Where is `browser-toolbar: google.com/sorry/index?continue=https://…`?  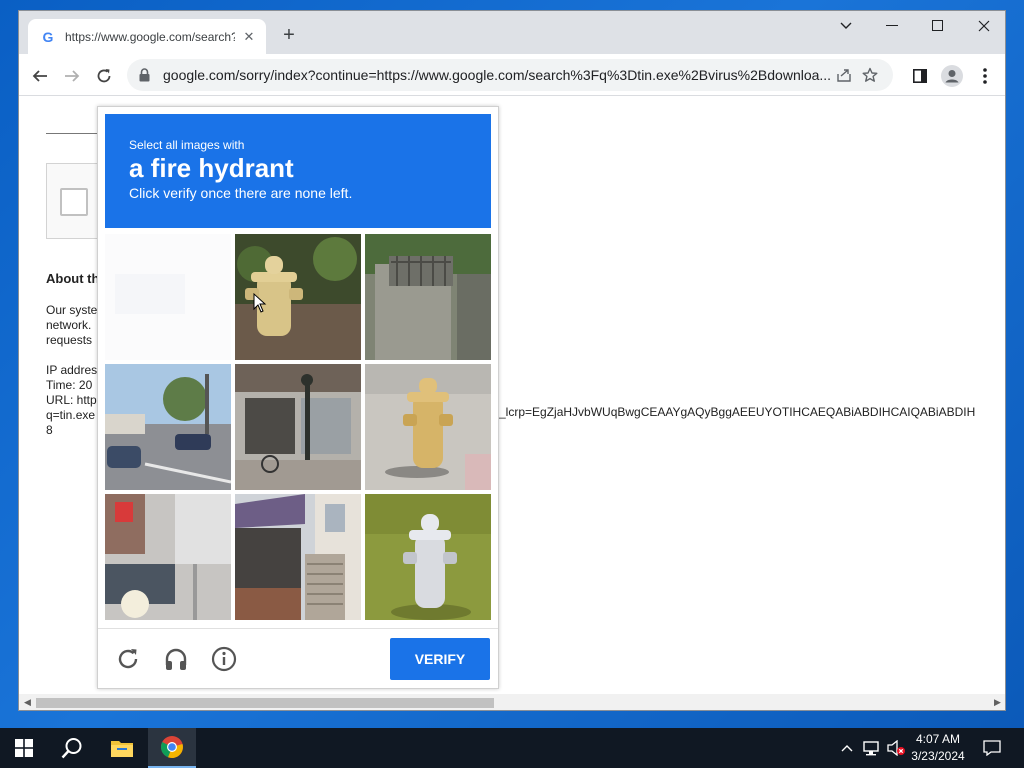
browser-toolbar: google.com/sorry/index?continue=https://… is located at coordinates (512, 75).